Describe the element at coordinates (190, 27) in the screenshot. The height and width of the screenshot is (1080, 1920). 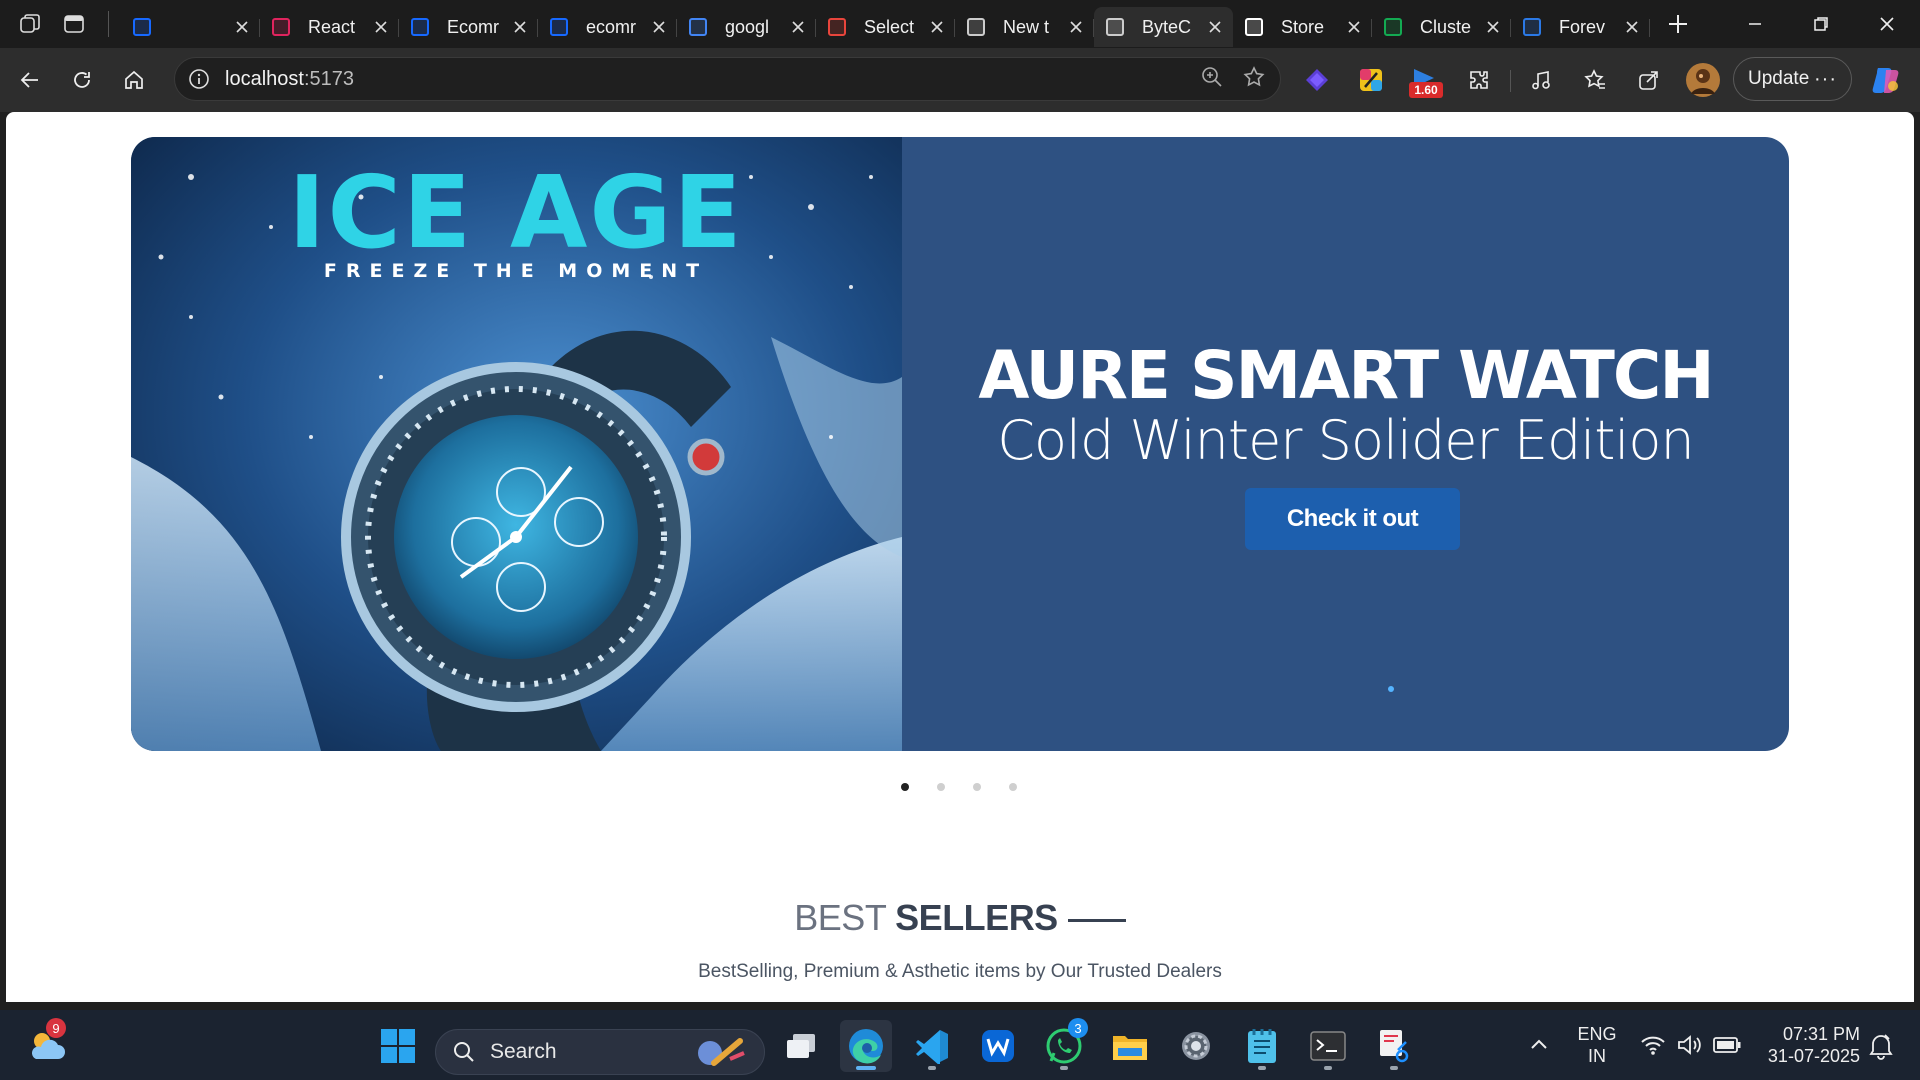
I see `browser-tab` at that location.